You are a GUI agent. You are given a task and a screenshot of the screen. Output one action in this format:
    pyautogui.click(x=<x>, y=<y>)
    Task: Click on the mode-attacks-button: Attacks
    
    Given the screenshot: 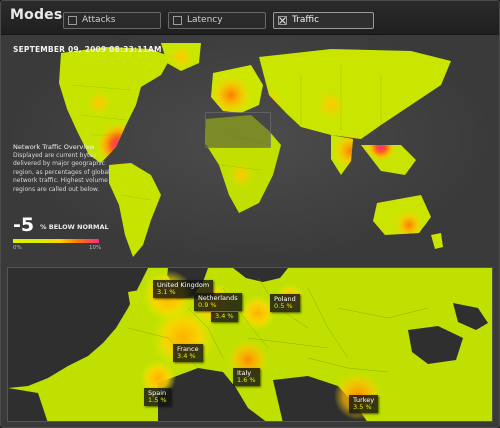 What is the action you would take?
    pyautogui.click(x=112, y=20)
    